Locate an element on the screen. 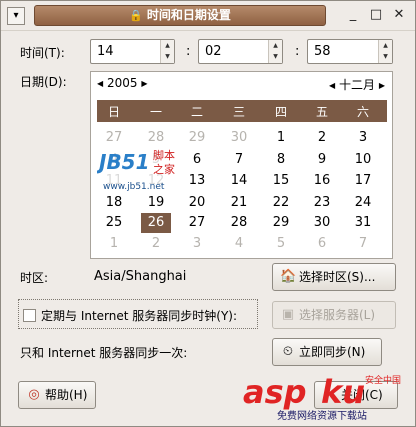 Image resolution: width=416 pixels, height=427 pixels. minute-spin-arrows: ▲ ▼ is located at coordinates (275, 51).